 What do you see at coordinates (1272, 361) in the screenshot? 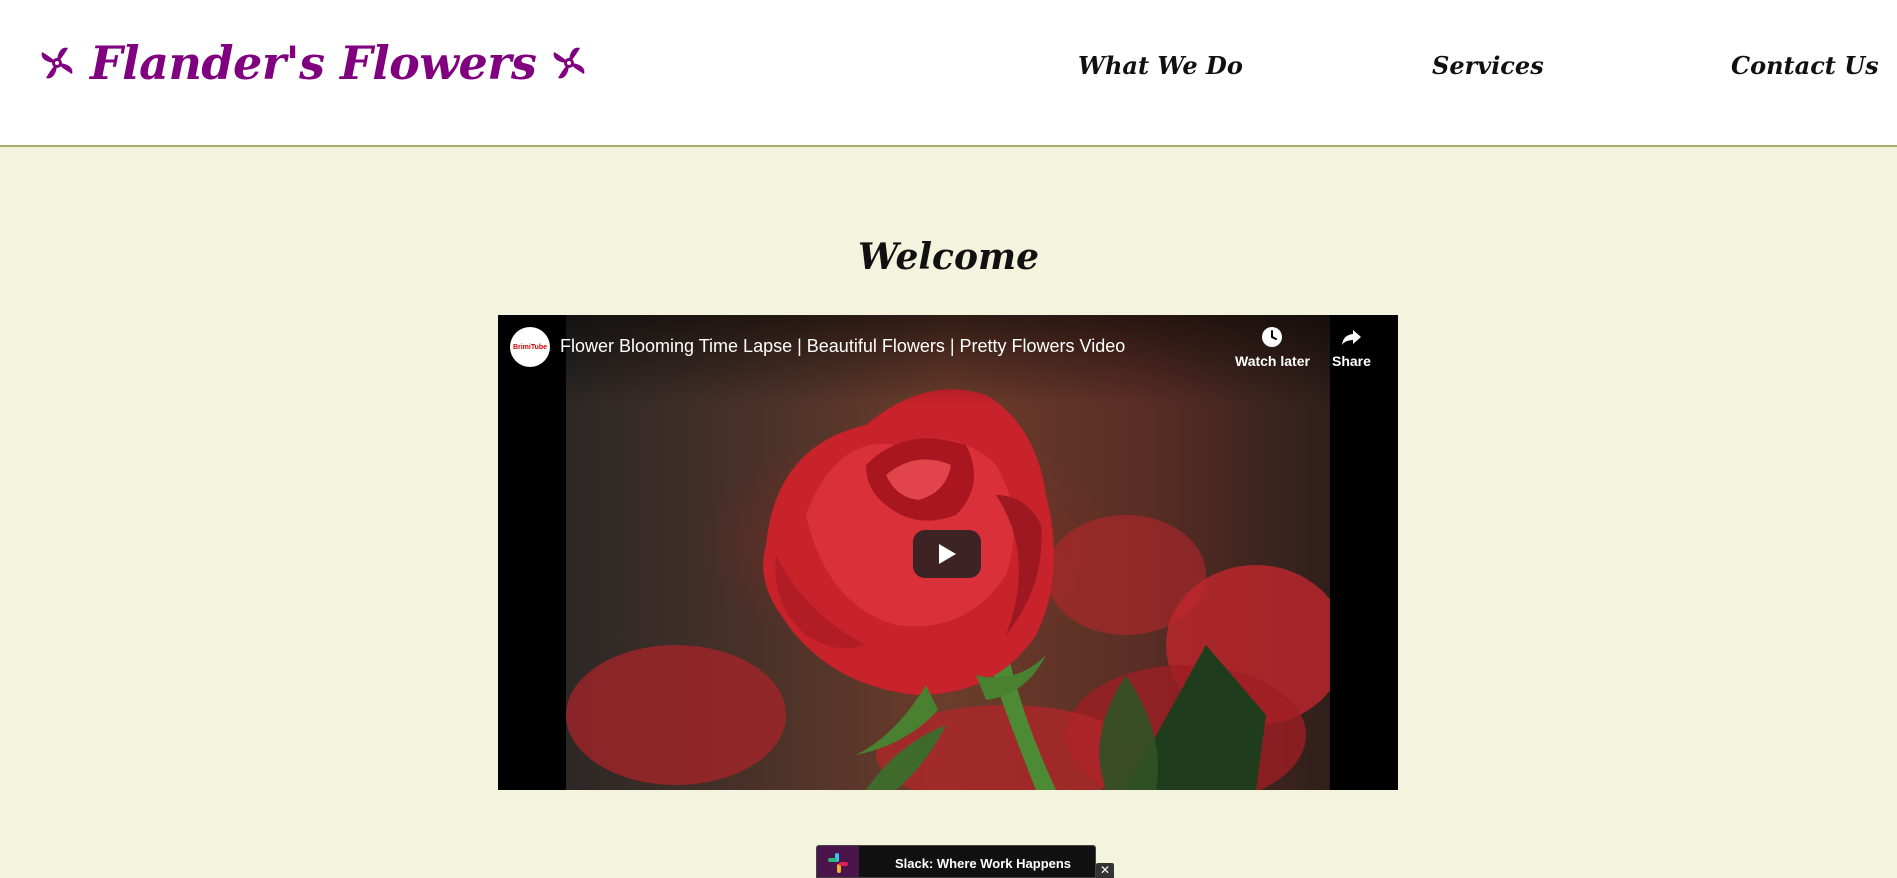
I see `watch-later-label: Watch later` at bounding box center [1272, 361].